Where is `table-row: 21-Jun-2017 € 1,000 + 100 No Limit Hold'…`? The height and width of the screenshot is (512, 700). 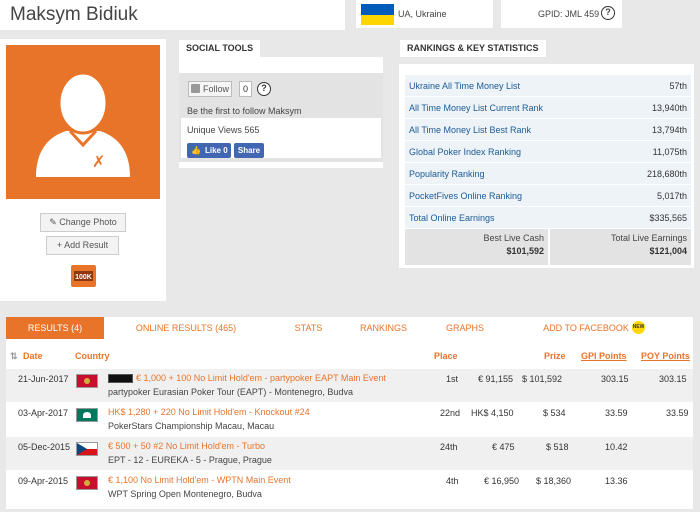
table-row: 21-Jun-2017 € 1,000 + 100 No Limit Hold'… is located at coordinates (349, 385).